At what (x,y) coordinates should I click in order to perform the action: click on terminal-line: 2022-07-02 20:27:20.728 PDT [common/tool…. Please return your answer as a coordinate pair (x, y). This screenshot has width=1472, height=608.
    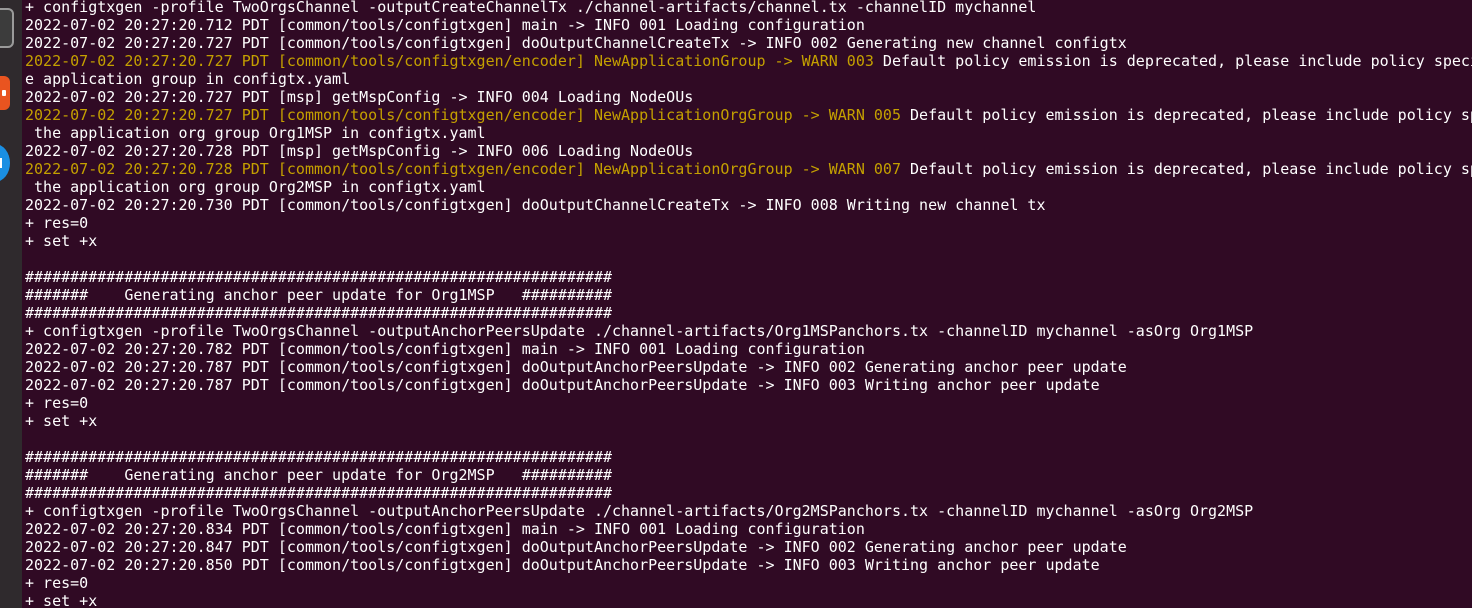
    Looking at the image, I should click on (748, 169).